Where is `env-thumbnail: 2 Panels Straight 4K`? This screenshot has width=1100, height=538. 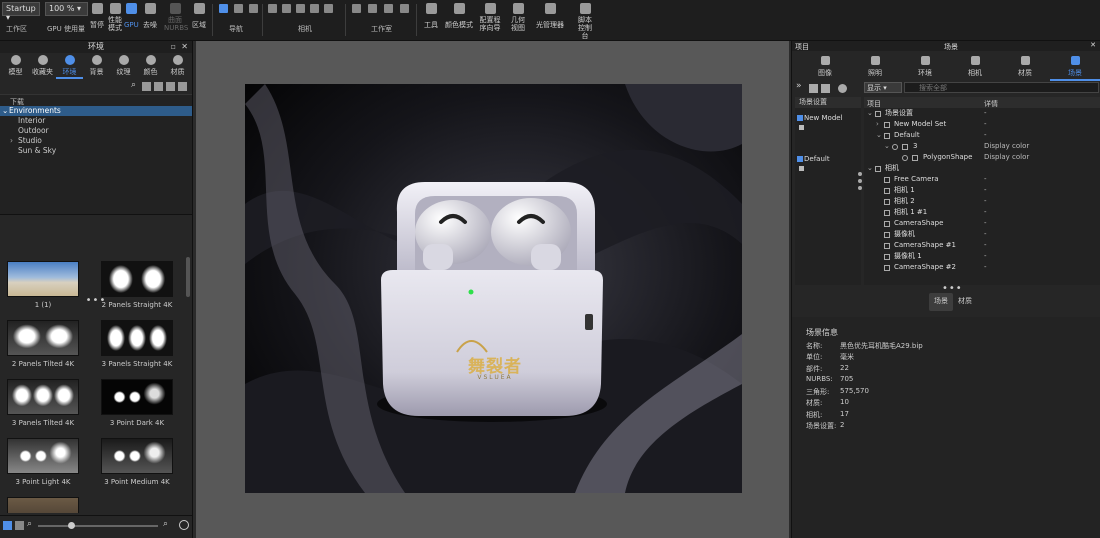
env-thumbnail: 2 Panels Straight 4K is located at coordinates (137, 285).